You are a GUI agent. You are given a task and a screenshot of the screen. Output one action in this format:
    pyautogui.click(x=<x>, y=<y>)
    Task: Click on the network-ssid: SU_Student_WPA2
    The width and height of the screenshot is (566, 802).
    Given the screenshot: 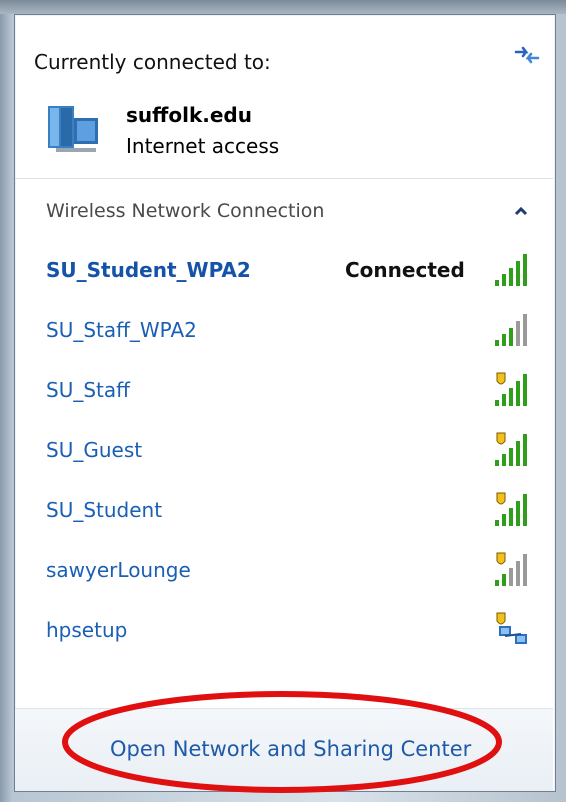 What is the action you would take?
    pyautogui.click(x=148, y=270)
    